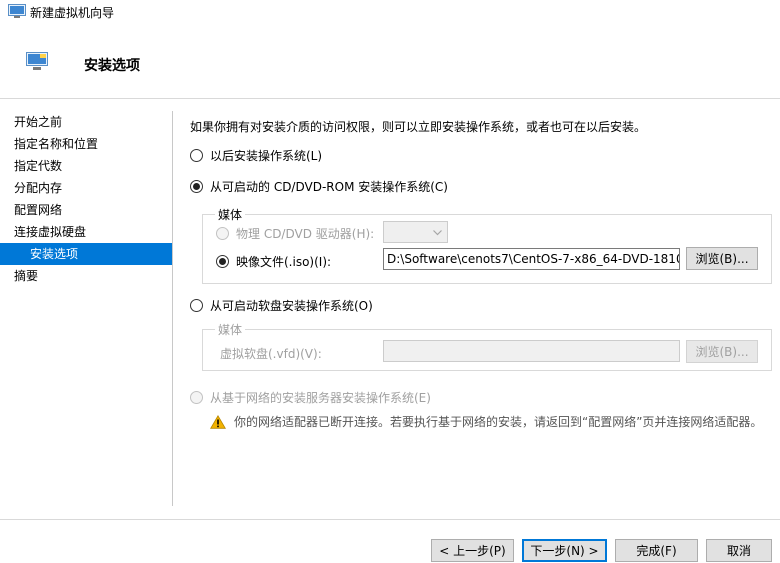 The image size is (780, 563). Describe the element at coordinates (86, 232) in the screenshot. I see `nav-item-virtual-disk: 连接虚拟硬盘` at that location.